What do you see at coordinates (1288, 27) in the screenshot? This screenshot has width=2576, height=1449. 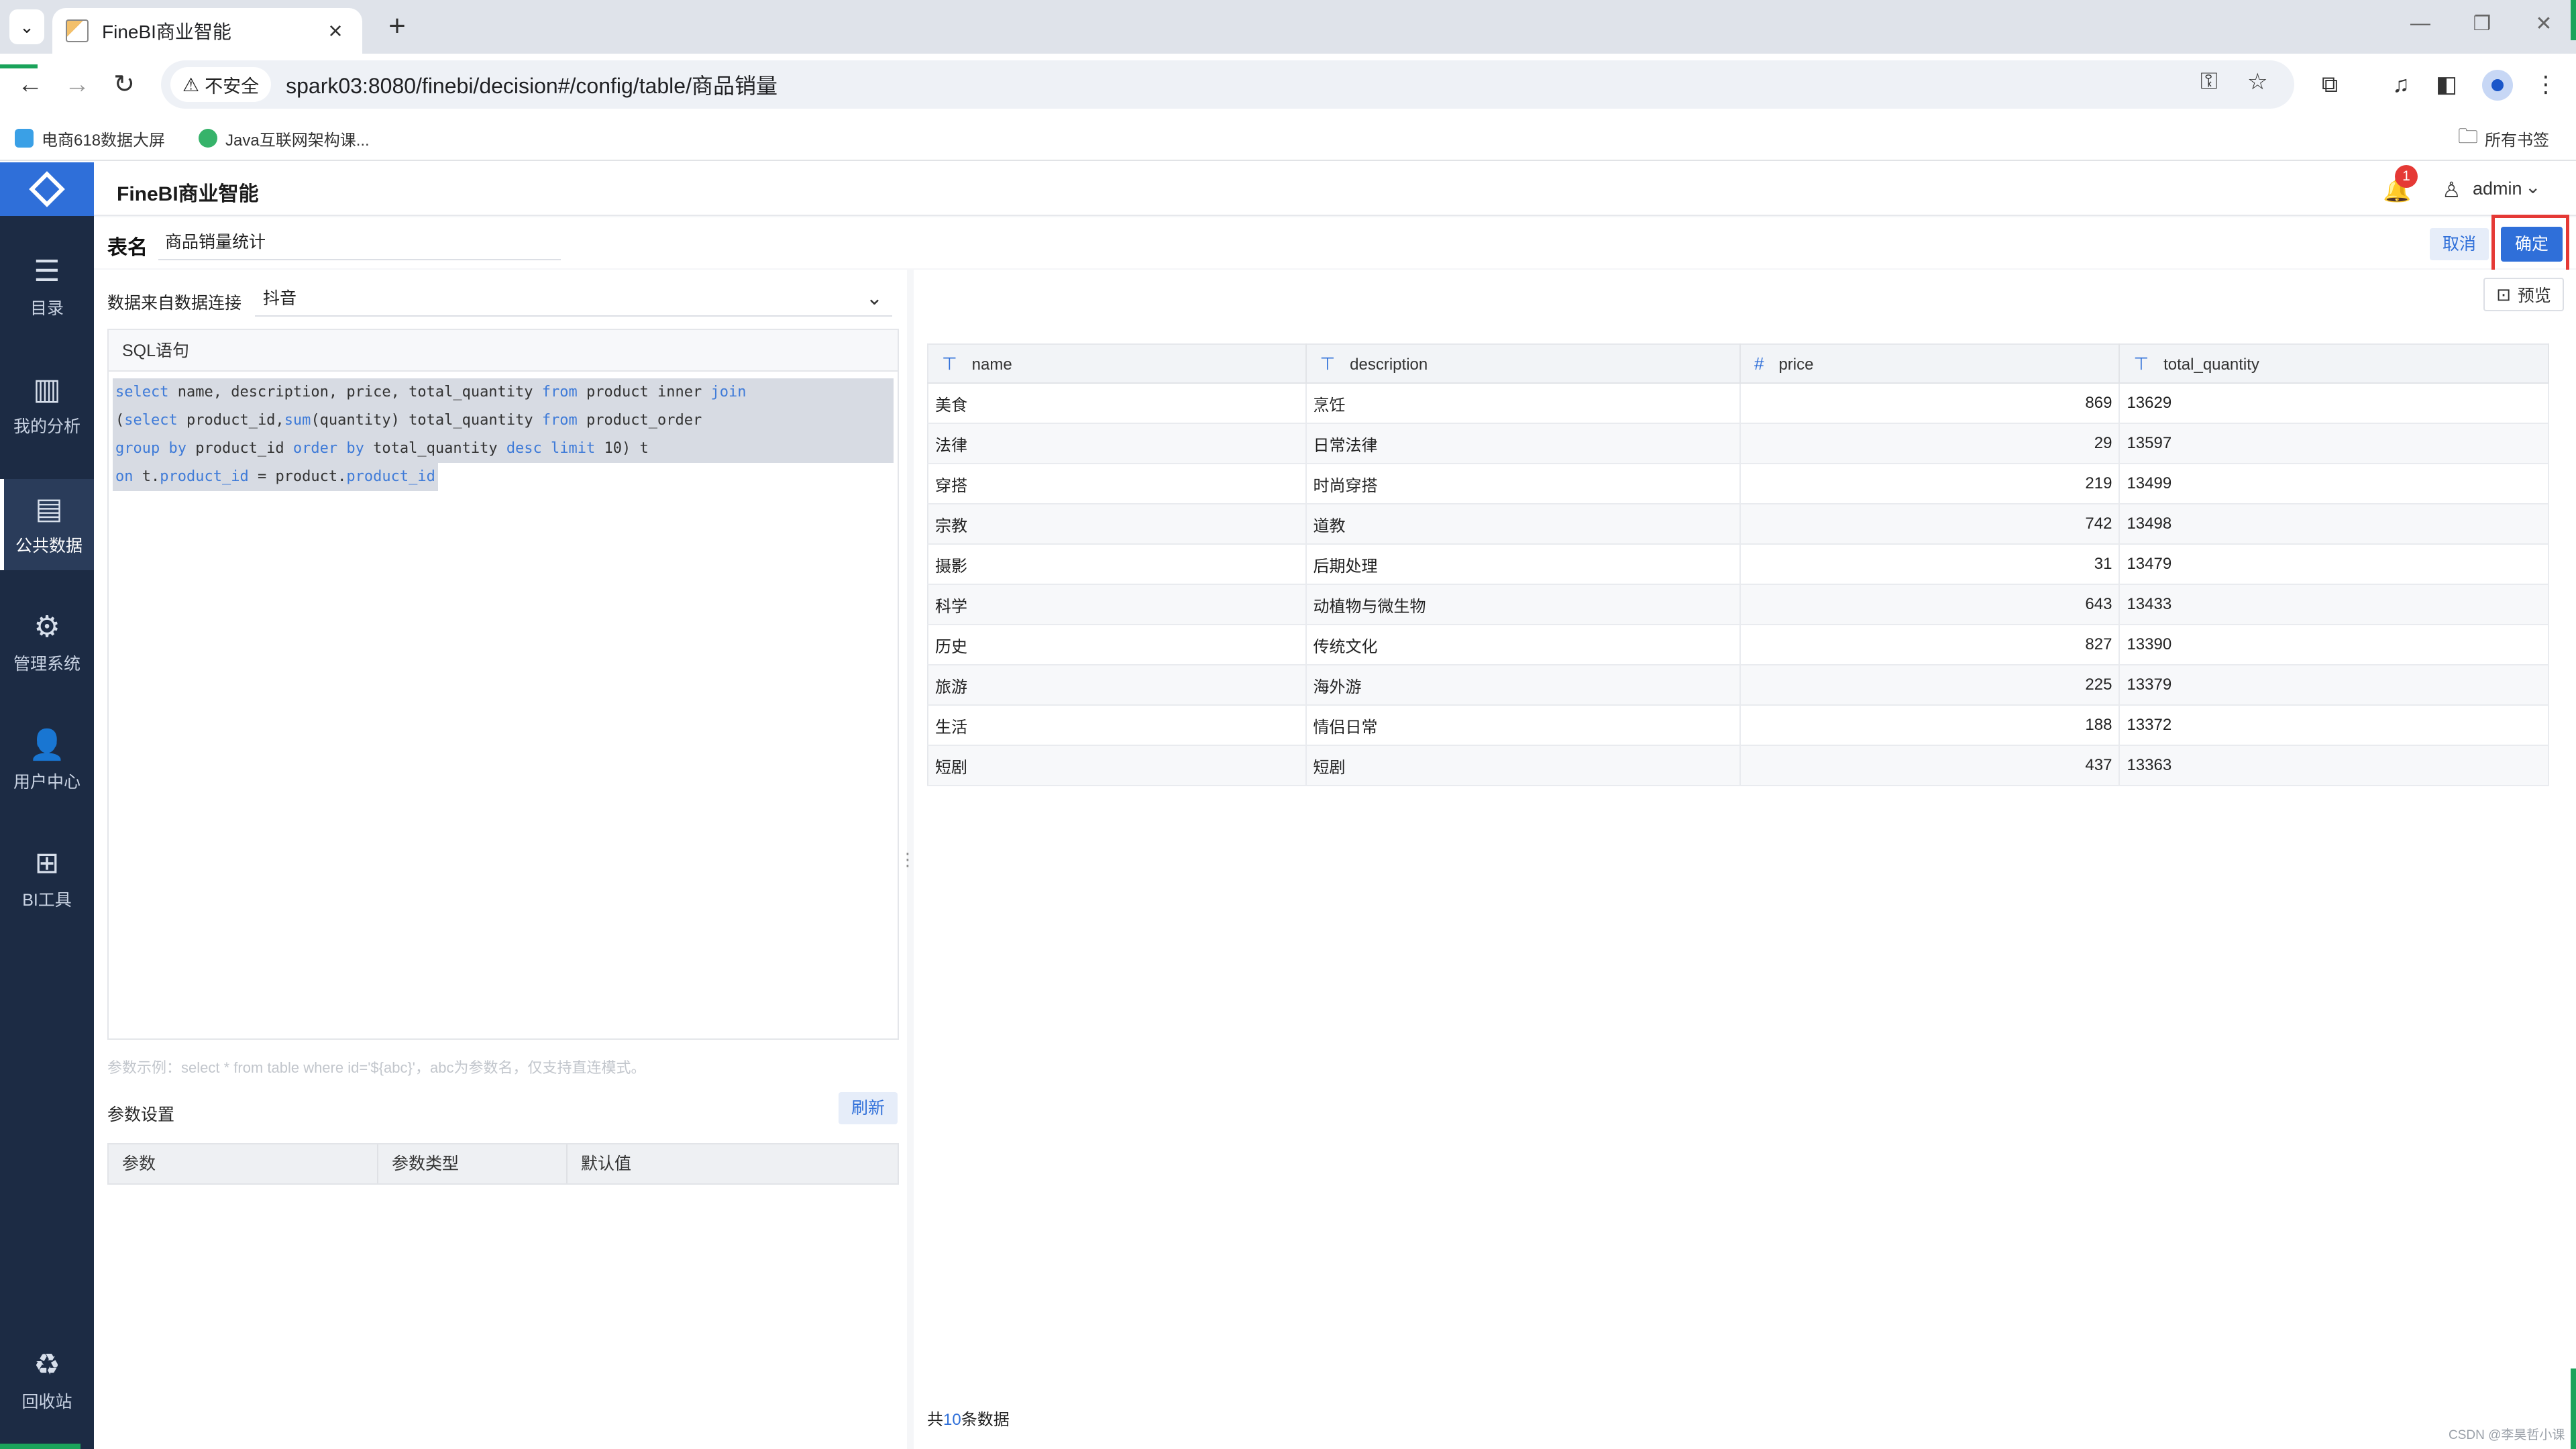 I see `browser-tab-strip: ⌄ FineBI商业智能 × + — ❐ ✕` at bounding box center [1288, 27].